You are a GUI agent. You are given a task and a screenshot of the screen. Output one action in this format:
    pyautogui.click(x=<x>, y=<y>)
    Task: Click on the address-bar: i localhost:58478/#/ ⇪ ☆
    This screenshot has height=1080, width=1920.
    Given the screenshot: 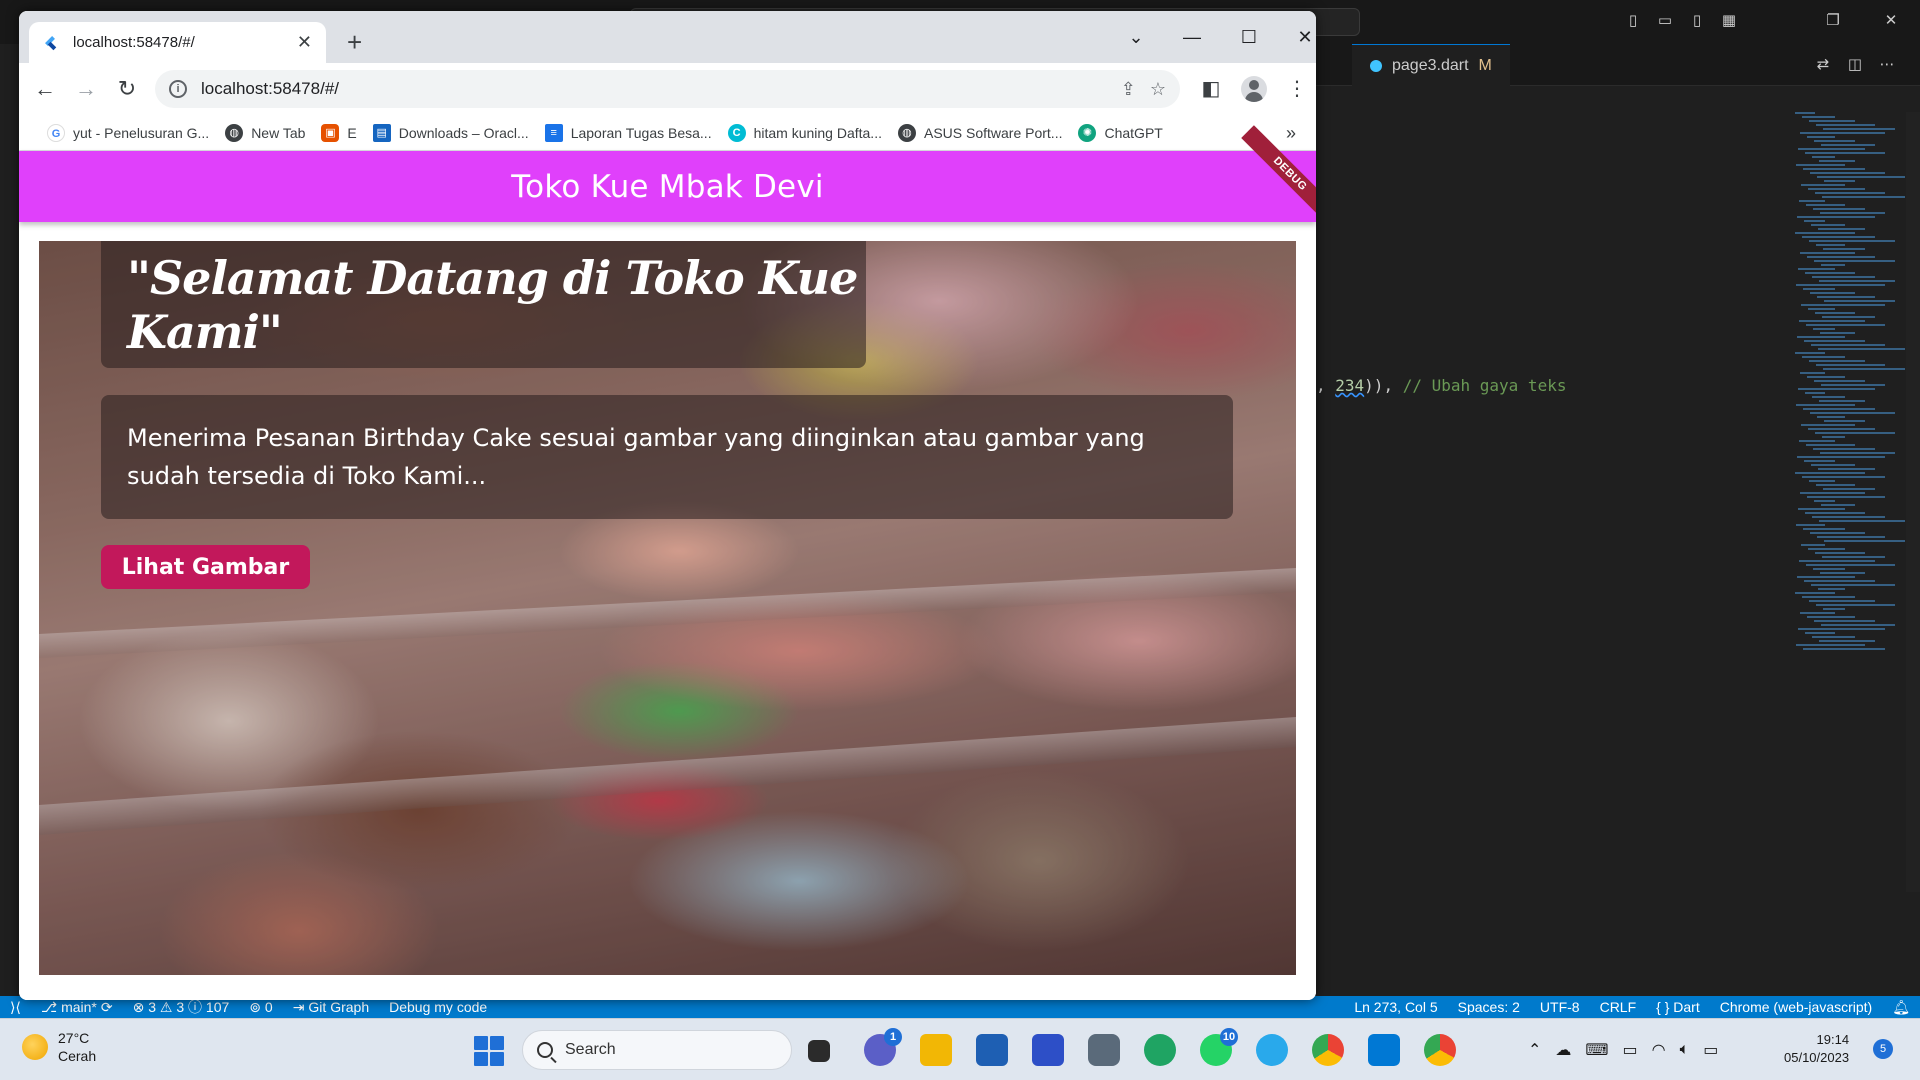 What is the action you would take?
    pyautogui.click(x=667, y=89)
    